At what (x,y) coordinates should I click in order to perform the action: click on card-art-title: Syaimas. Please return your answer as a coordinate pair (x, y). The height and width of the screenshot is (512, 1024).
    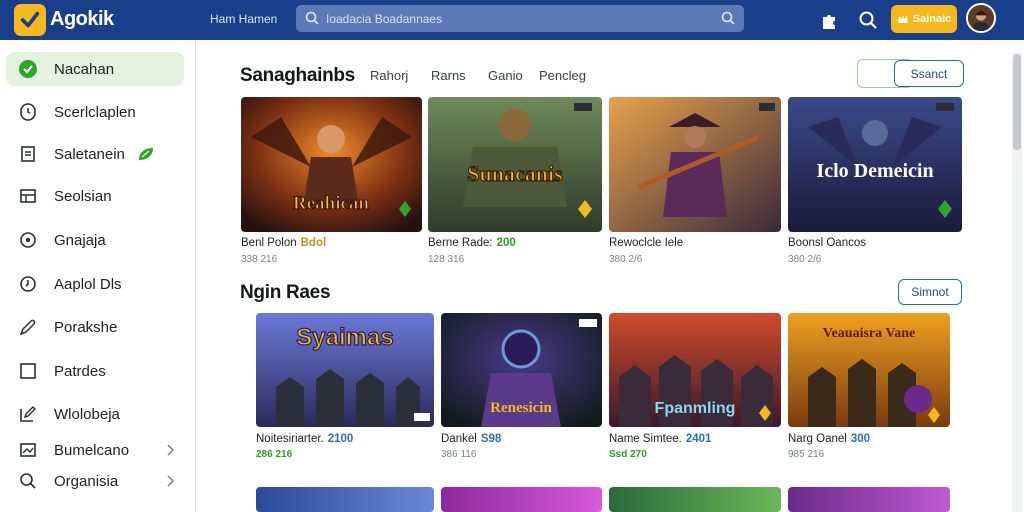
    Looking at the image, I should click on (344, 337).